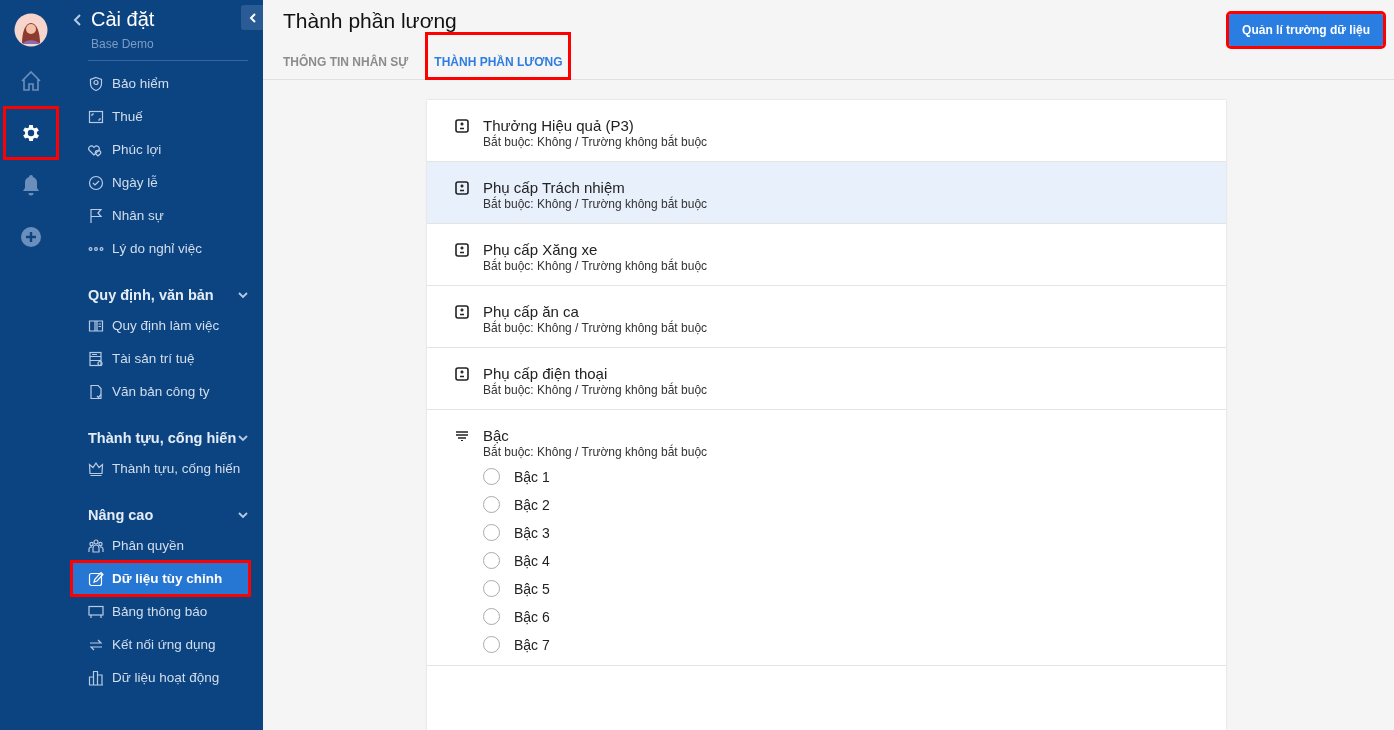 This screenshot has width=1394, height=730. Describe the element at coordinates (462, 436) in the screenshot. I see `list-field-icon` at that location.